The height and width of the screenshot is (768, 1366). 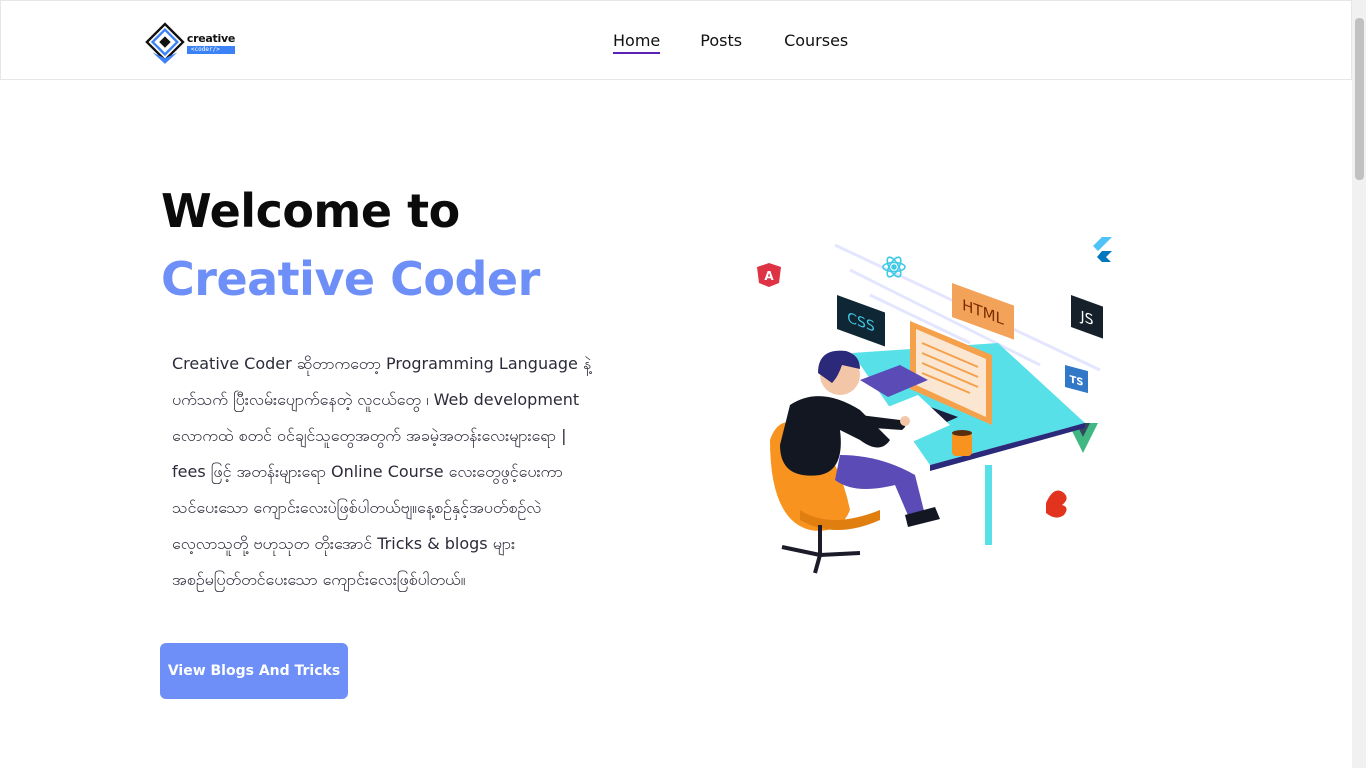 I want to click on logo-wordmark: creative, so click(x=210, y=38).